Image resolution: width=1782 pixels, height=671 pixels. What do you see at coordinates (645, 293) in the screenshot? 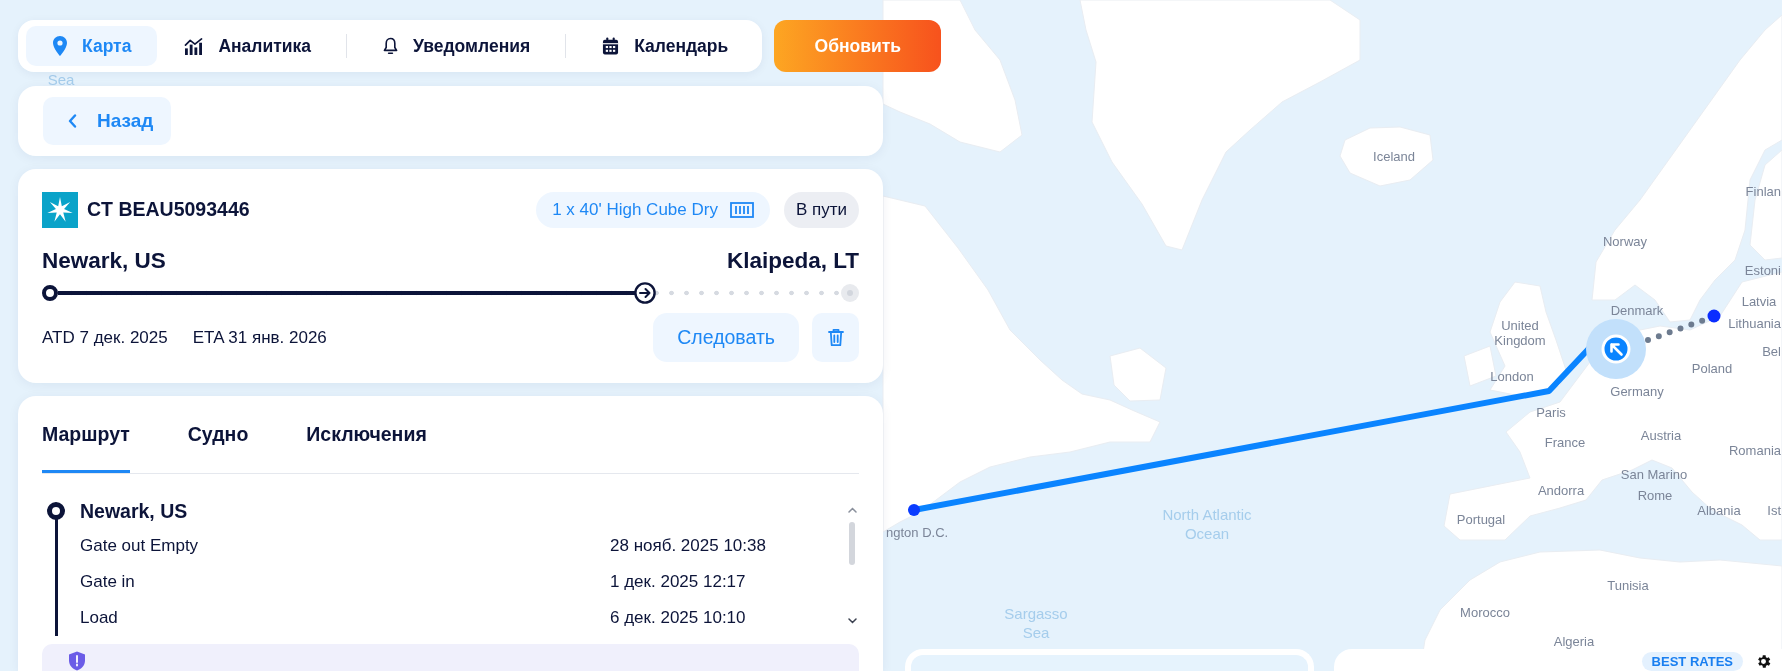
I see `arrow-circle-icon` at bounding box center [645, 293].